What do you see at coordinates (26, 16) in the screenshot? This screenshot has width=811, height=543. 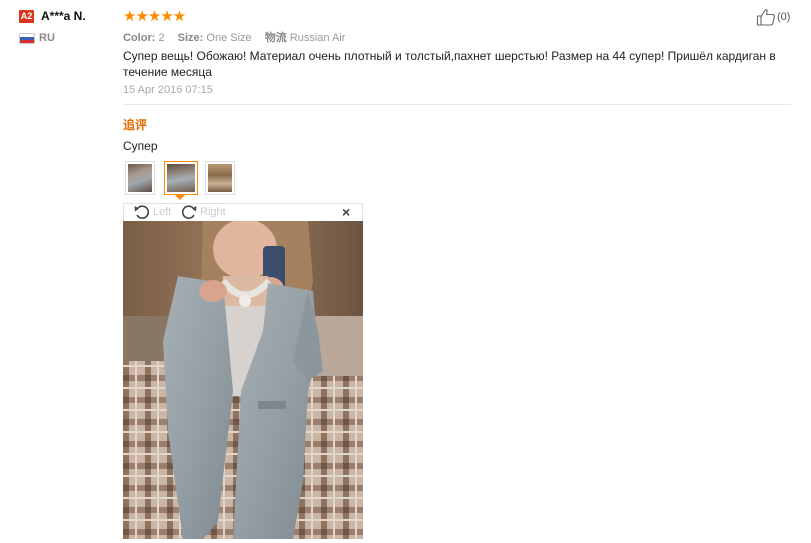 I see `reviewer-level-badge: A2` at bounding box center [26, 16].